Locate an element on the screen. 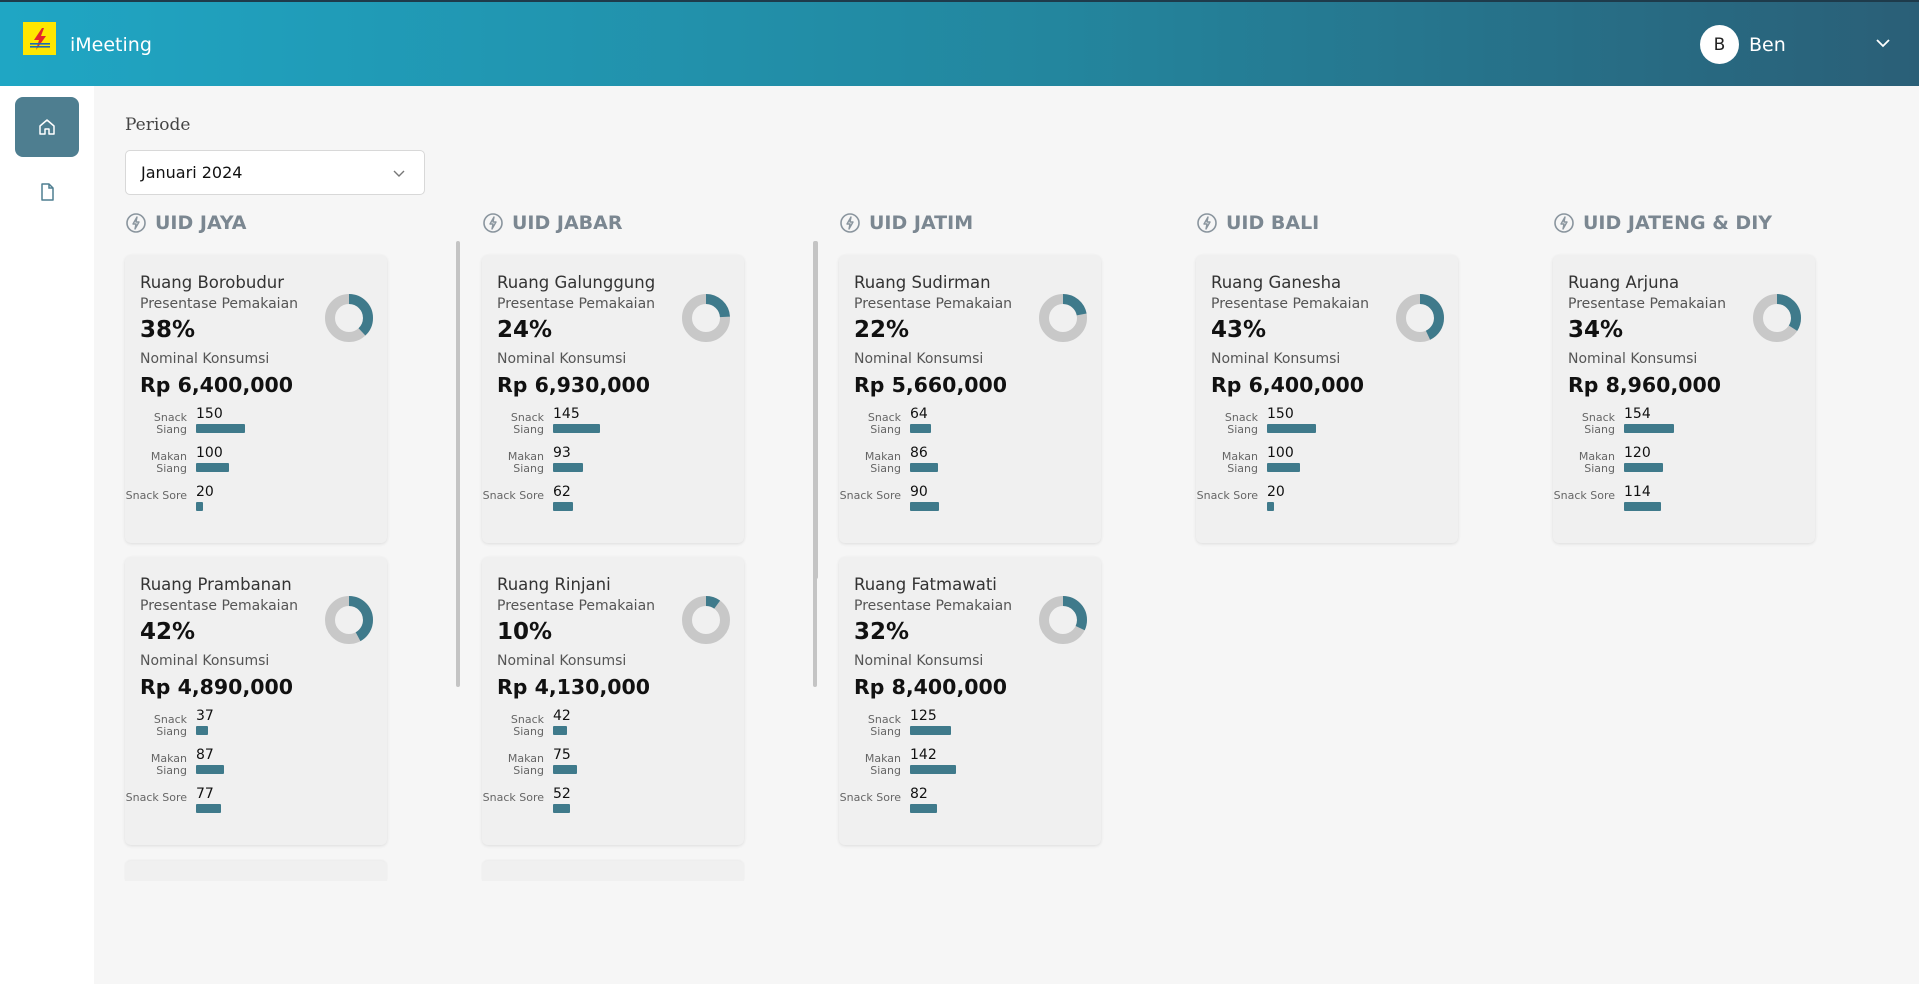 The image size is (1919, 984). user-menu: B Ben is located at coordinates (1743, 44).